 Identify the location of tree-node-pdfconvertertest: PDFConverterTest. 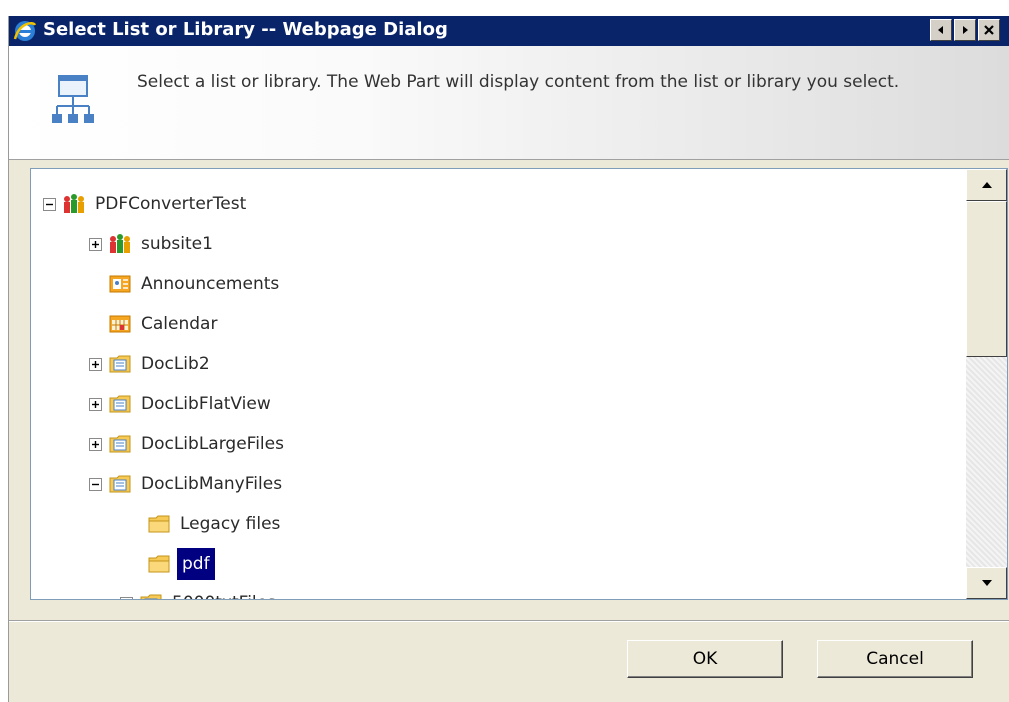
(146, 204).